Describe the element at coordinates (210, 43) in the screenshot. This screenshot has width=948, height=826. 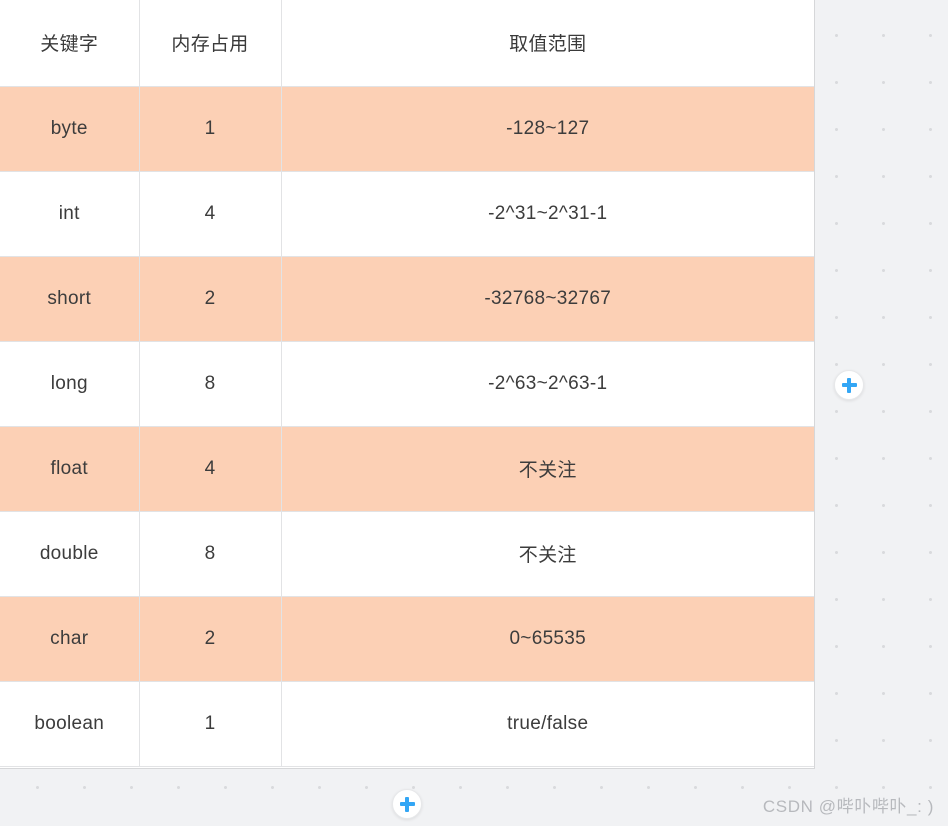
I see `column-header-memory: 内存占用` at that location.